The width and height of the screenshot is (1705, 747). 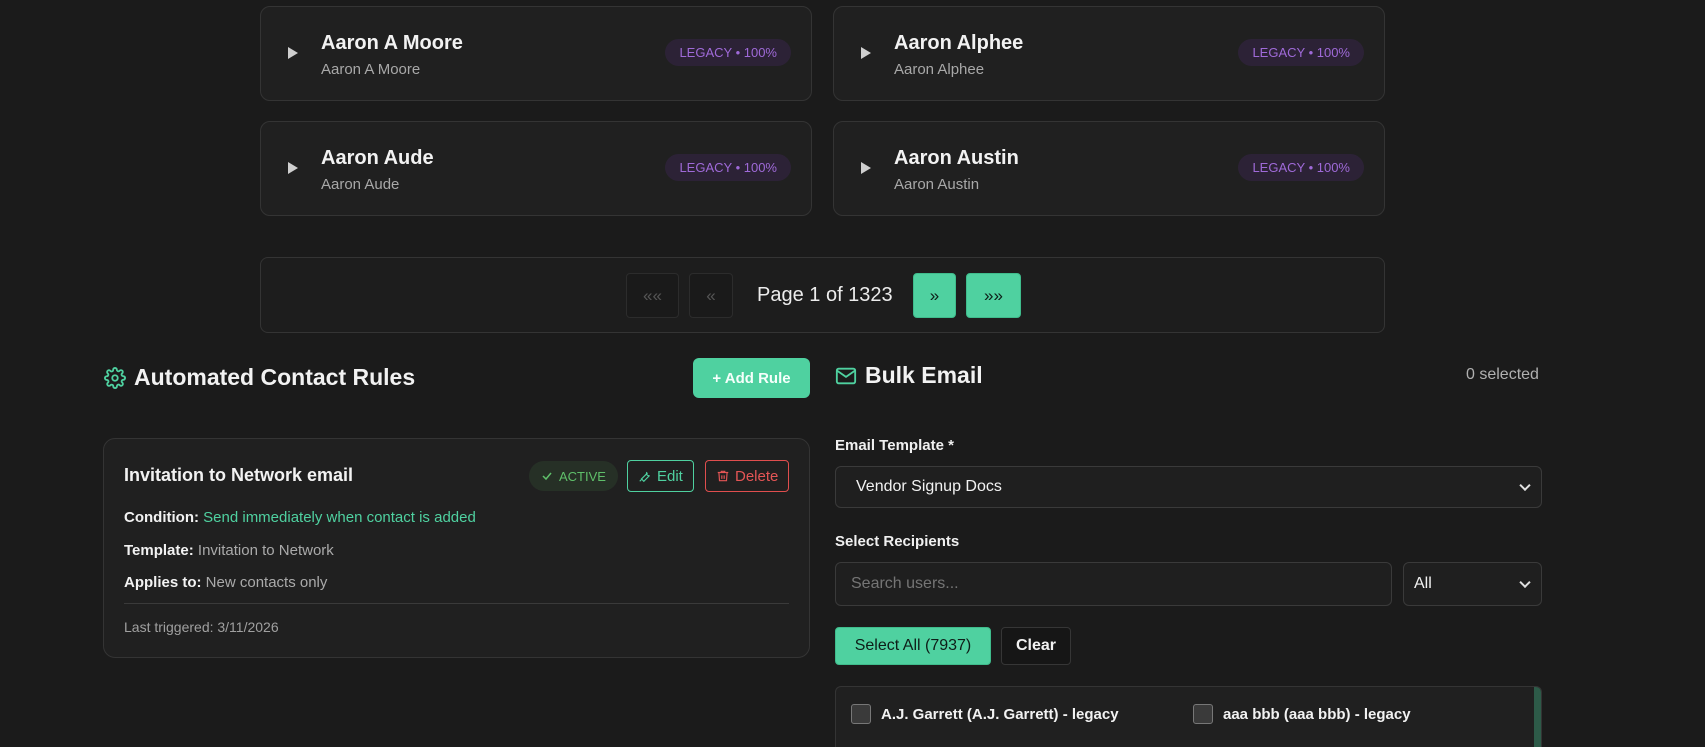 I want to click on rule-template: Template: Invitation to Network, so click(x=229, y=550).